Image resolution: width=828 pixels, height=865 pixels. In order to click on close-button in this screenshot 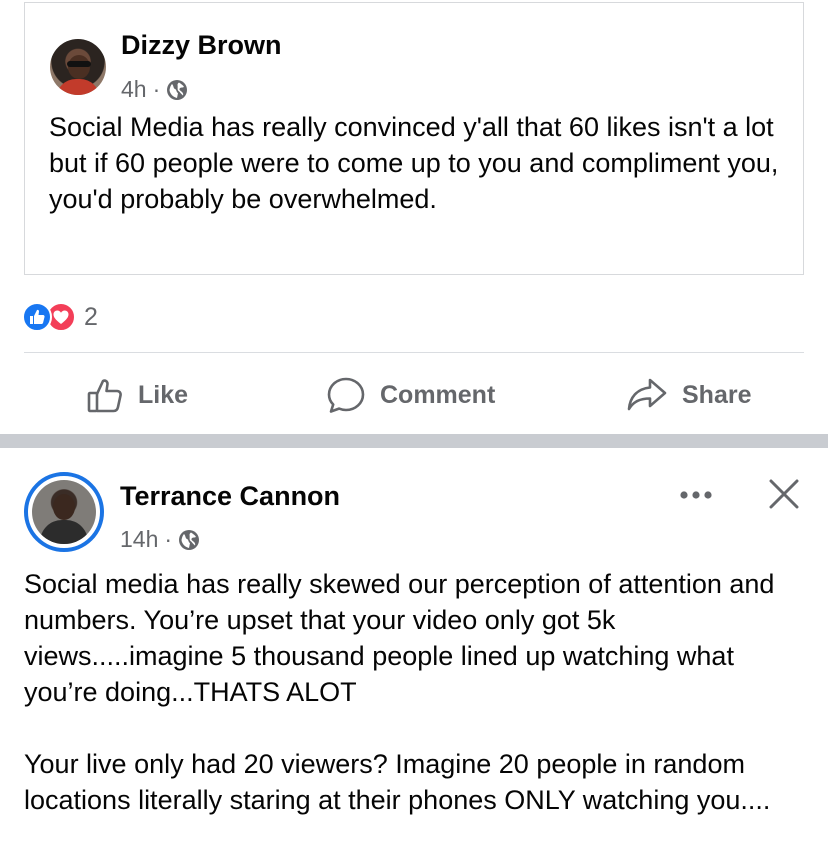, I will do `click(784, 494)`.